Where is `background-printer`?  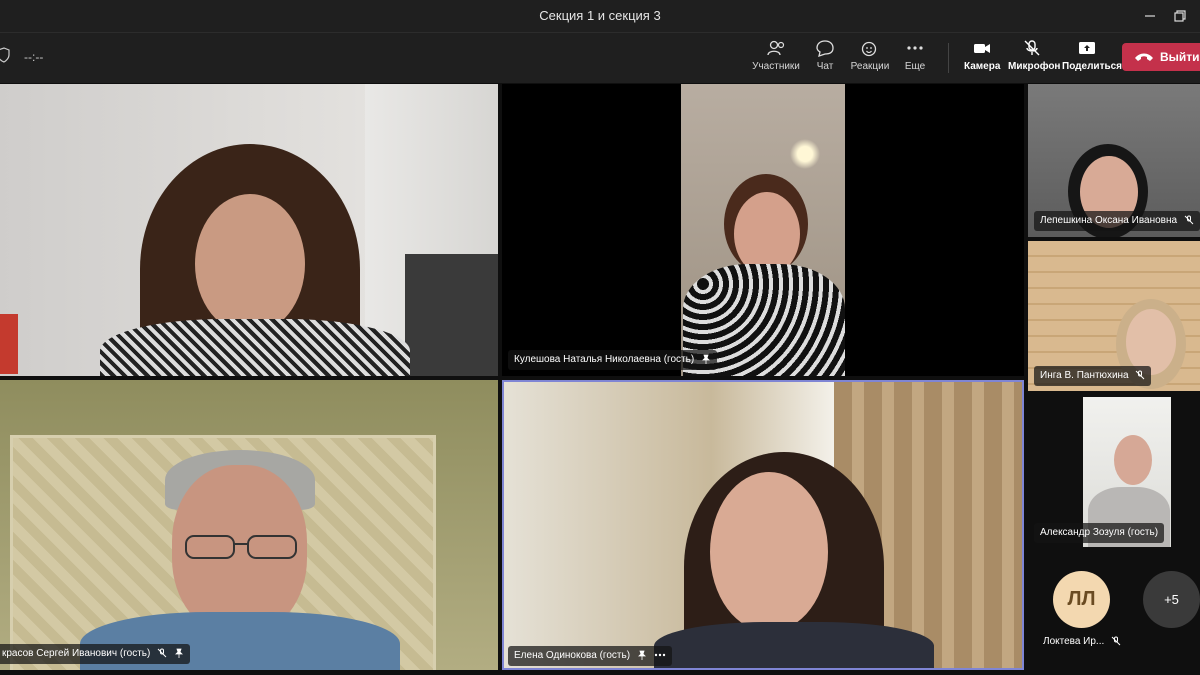
background-printer is located at coordinates (451, 315).